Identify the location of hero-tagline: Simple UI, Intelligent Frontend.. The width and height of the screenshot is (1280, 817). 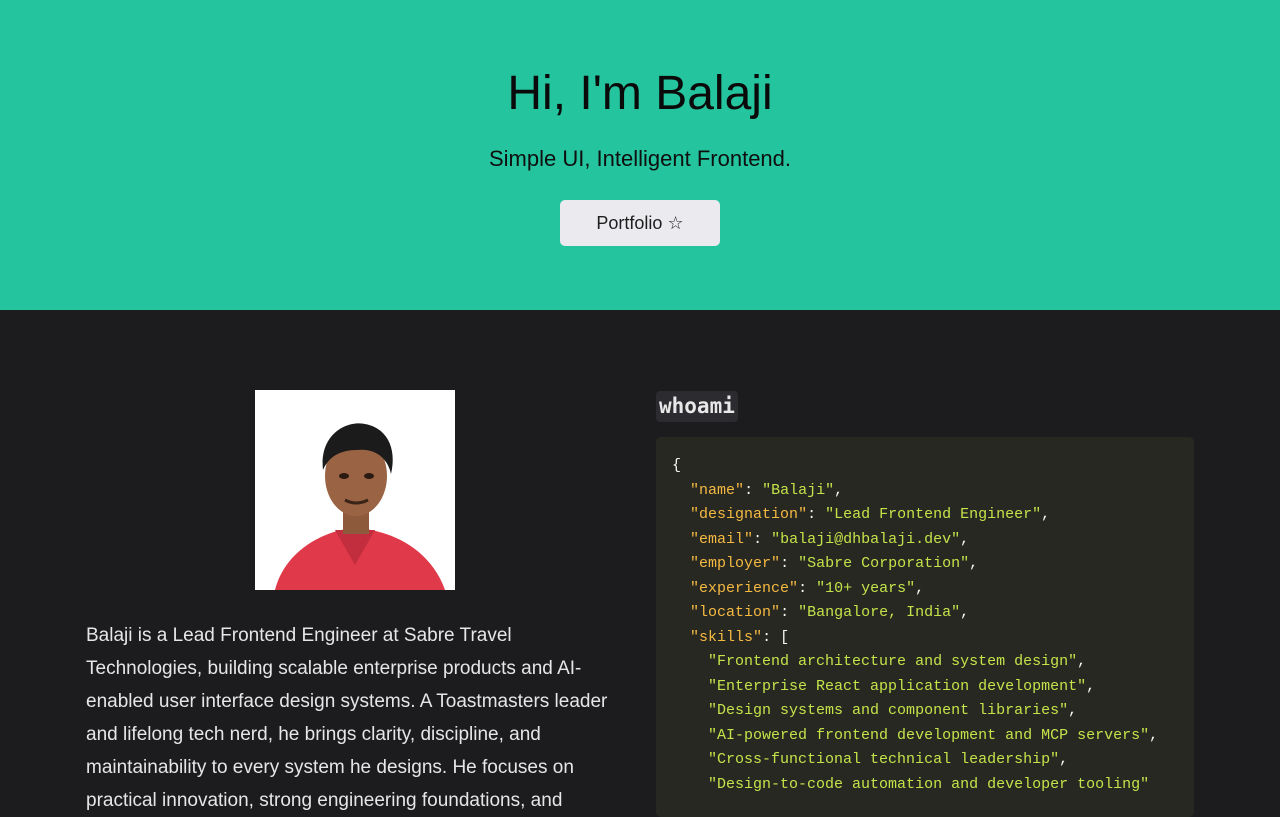
(640, 158).